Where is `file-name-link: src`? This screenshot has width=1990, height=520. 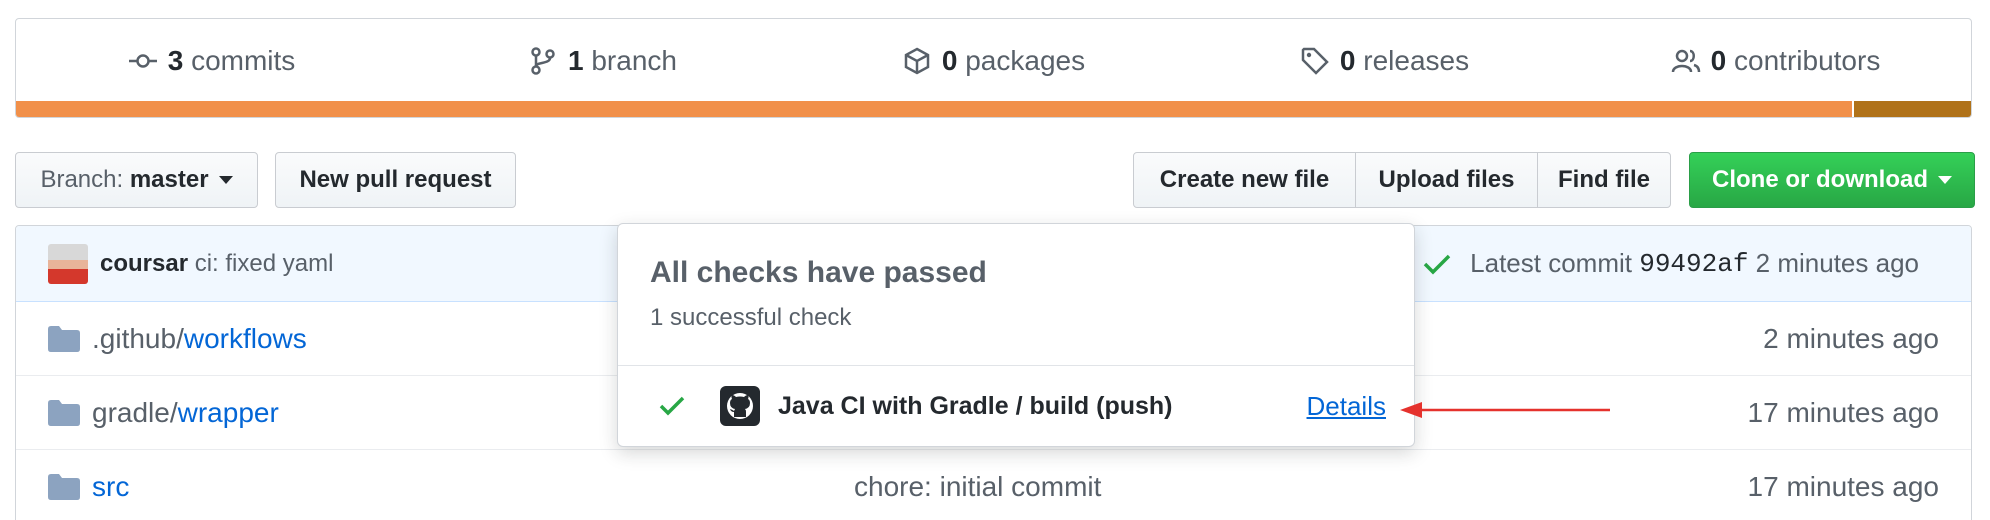
file-name-link: src is located at coordinates (110, 487).